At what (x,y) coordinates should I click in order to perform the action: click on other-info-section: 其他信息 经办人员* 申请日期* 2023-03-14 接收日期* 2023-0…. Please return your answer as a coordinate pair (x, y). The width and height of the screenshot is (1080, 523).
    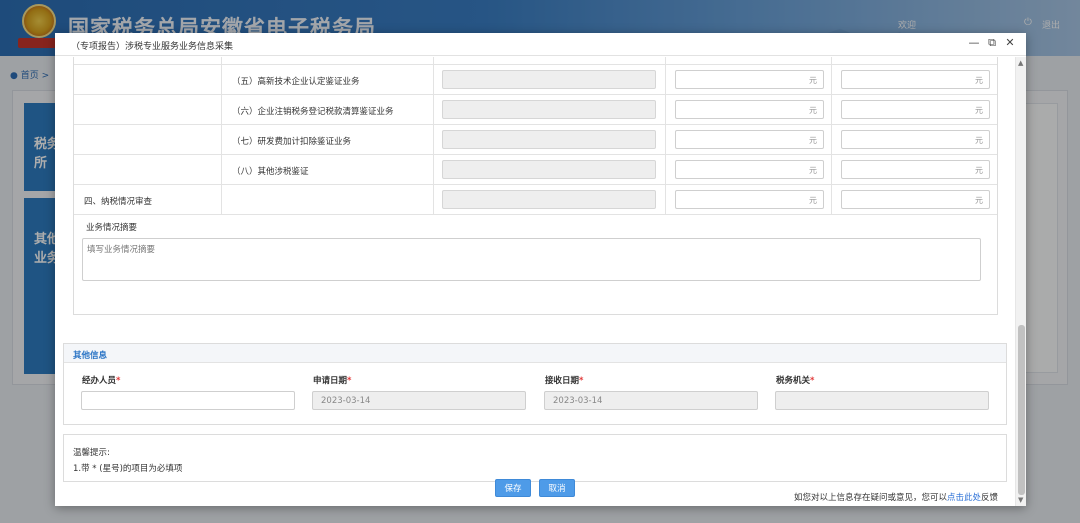
    Looking at the image, I should click on (535, 384).